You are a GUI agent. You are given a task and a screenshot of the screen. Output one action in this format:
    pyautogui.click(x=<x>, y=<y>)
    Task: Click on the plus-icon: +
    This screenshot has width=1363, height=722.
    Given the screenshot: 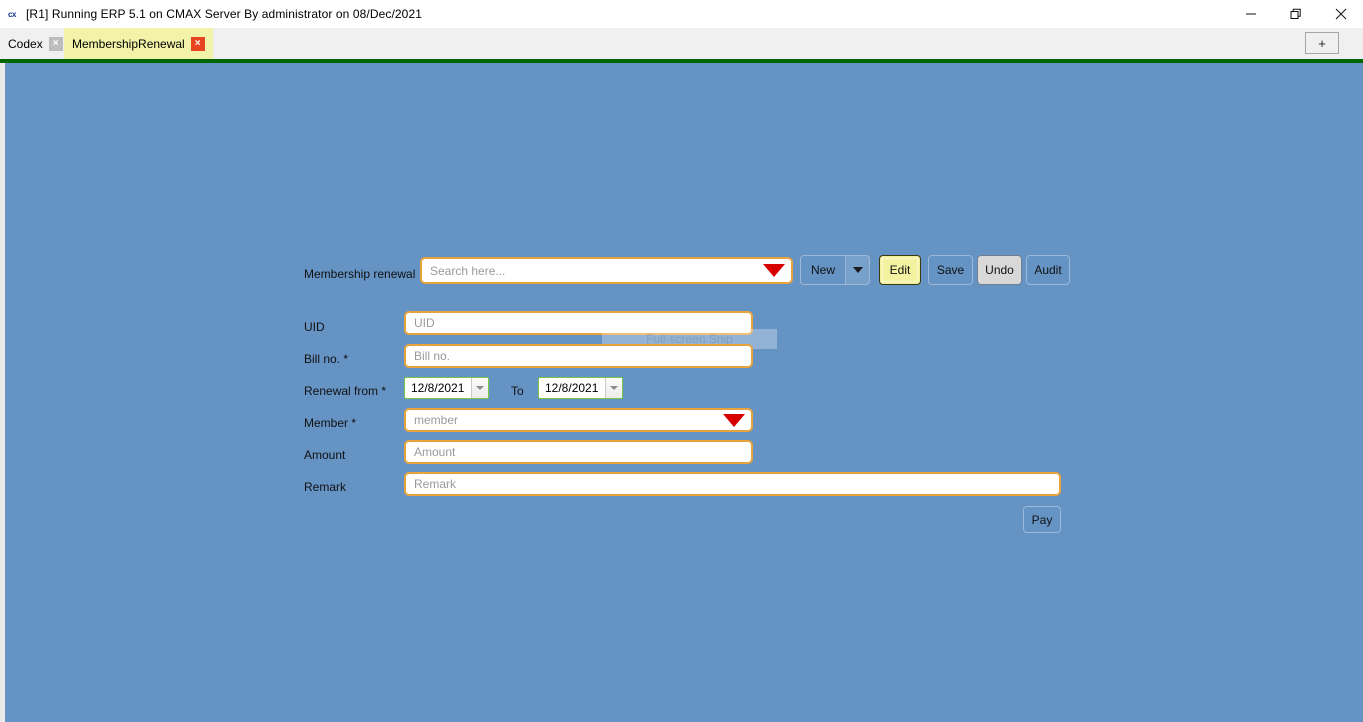 What is the action you would take?
    pyautogui.click(x=1322, y=43)
    